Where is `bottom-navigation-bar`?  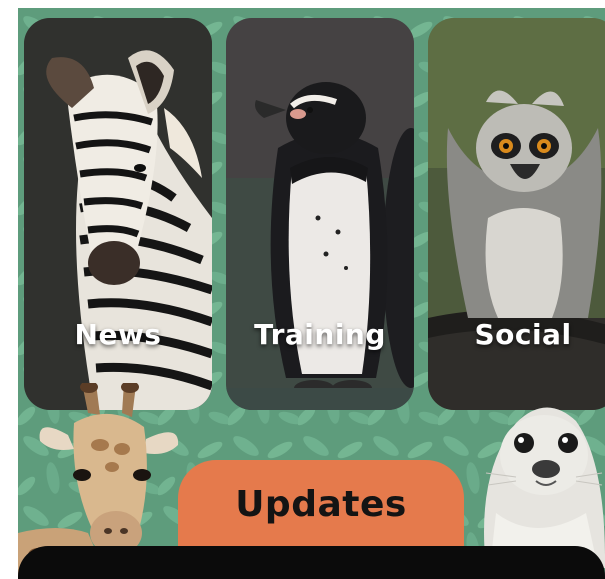
bottom-navigation-bar is located at coordinates (311, 562).